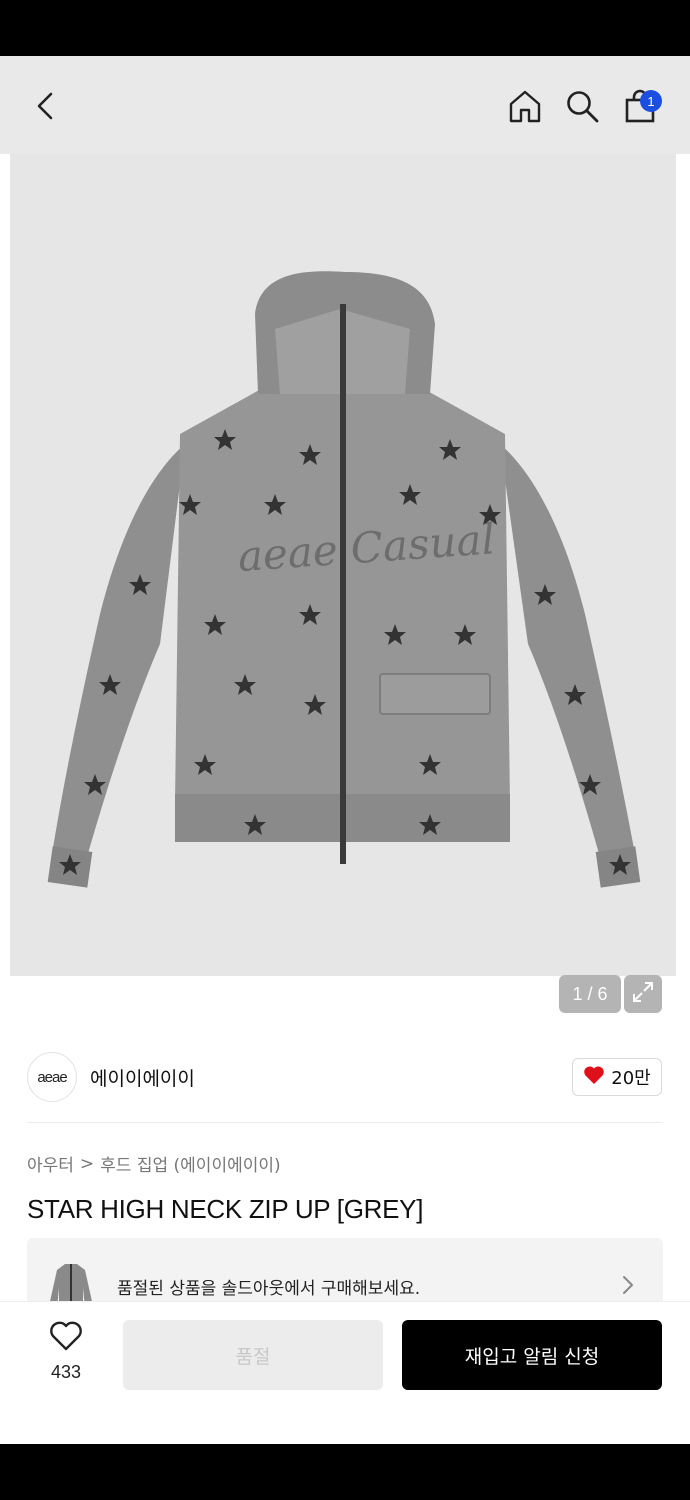  I want to click on back-button, so click(46, 108).